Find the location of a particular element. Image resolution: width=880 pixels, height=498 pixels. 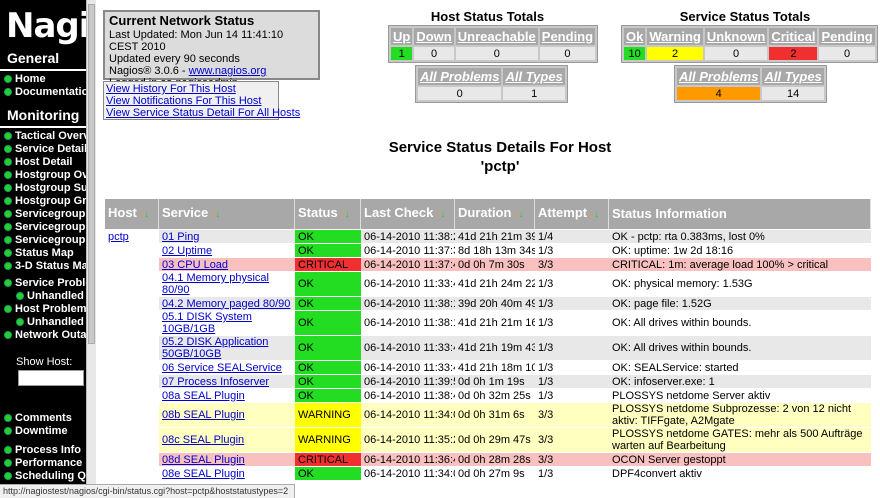

nav-item-hostgroup-summary: Hostgroup Summary is located at coordinates (43, 188).